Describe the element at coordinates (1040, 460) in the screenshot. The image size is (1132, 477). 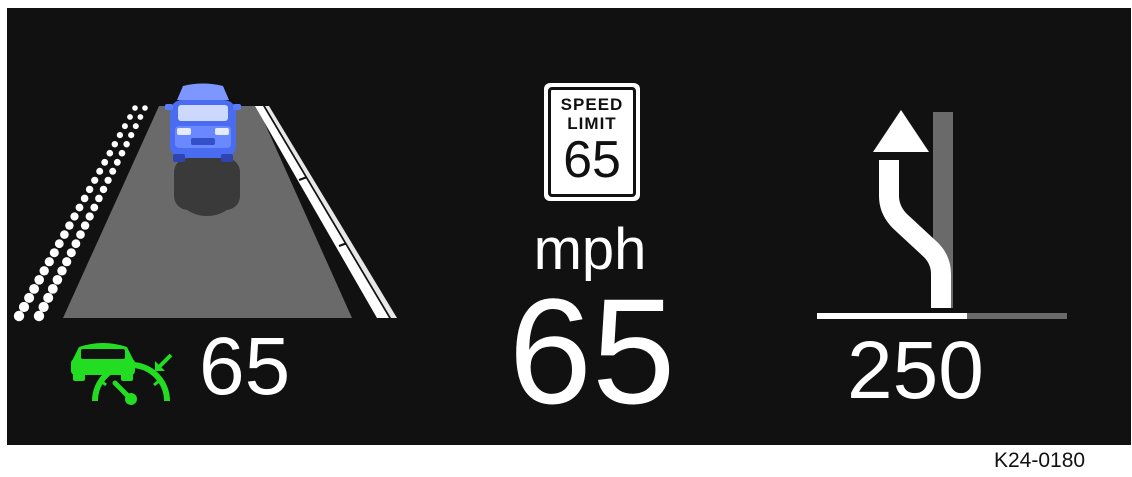
I see `reference-code: K24-0180` at that location.